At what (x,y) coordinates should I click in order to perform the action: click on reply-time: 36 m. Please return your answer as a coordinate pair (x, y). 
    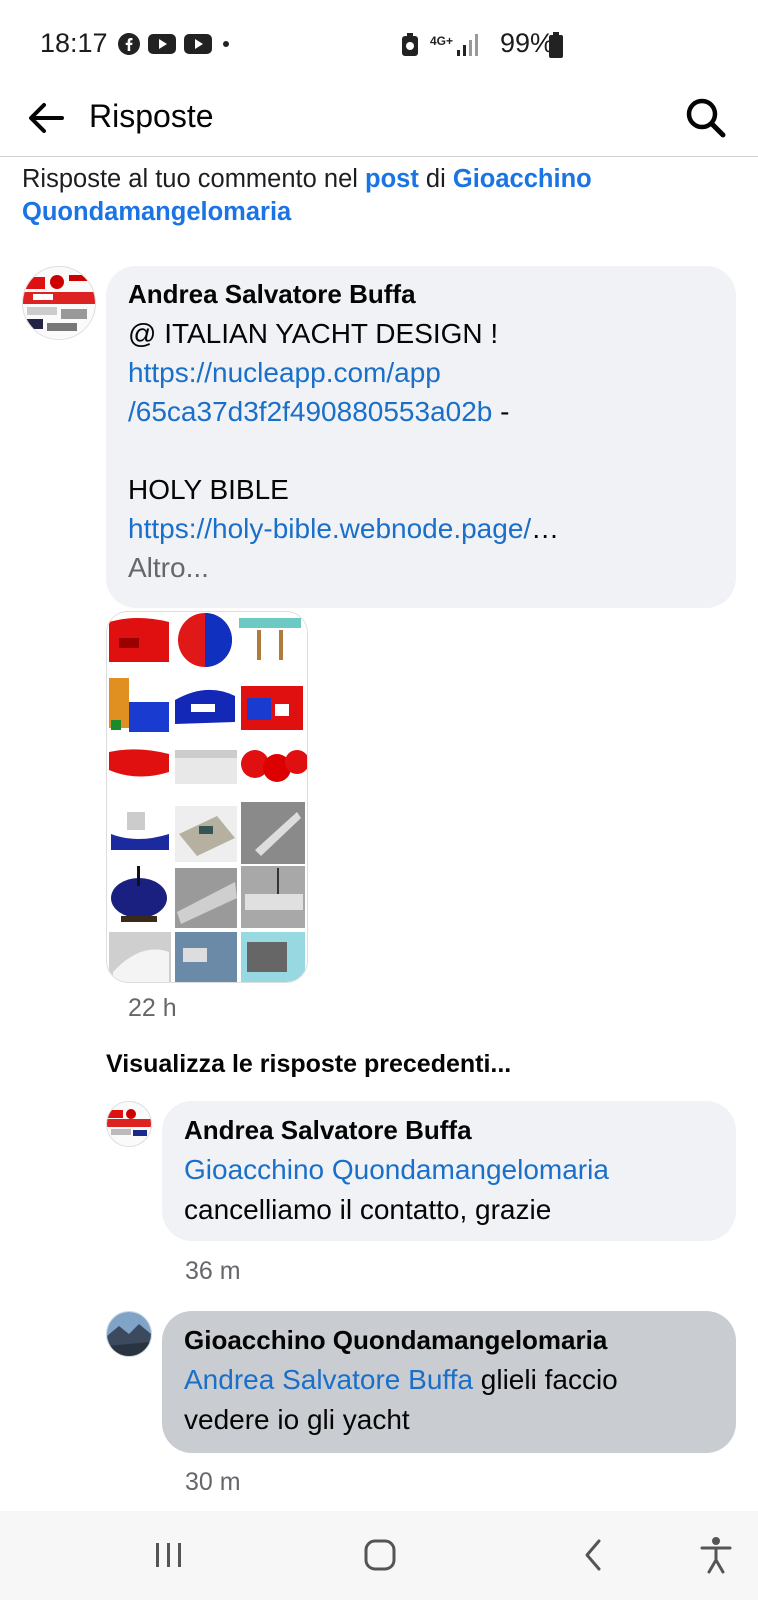
    Looking at the image, I should click on (213, 1271).